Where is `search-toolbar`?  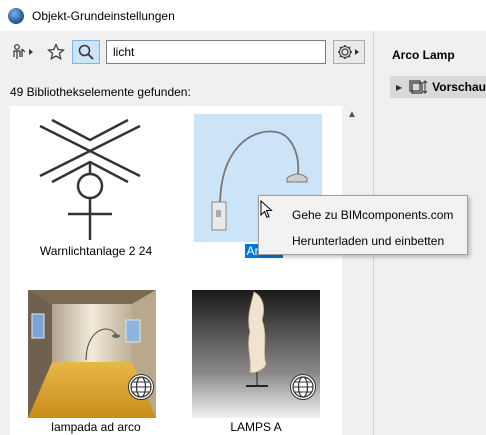 search-toolbar is located at coordinates (186, 52).